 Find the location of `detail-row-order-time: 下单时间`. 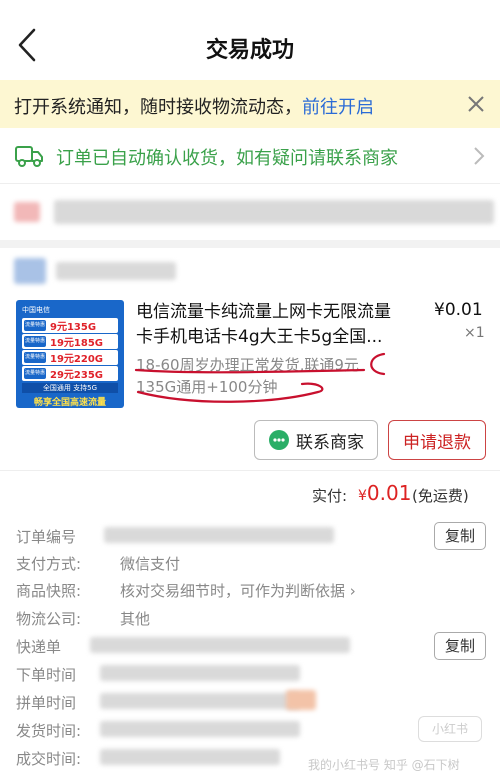

detail-row-order-time: 下单时间 is located at coordinates (251, 673).